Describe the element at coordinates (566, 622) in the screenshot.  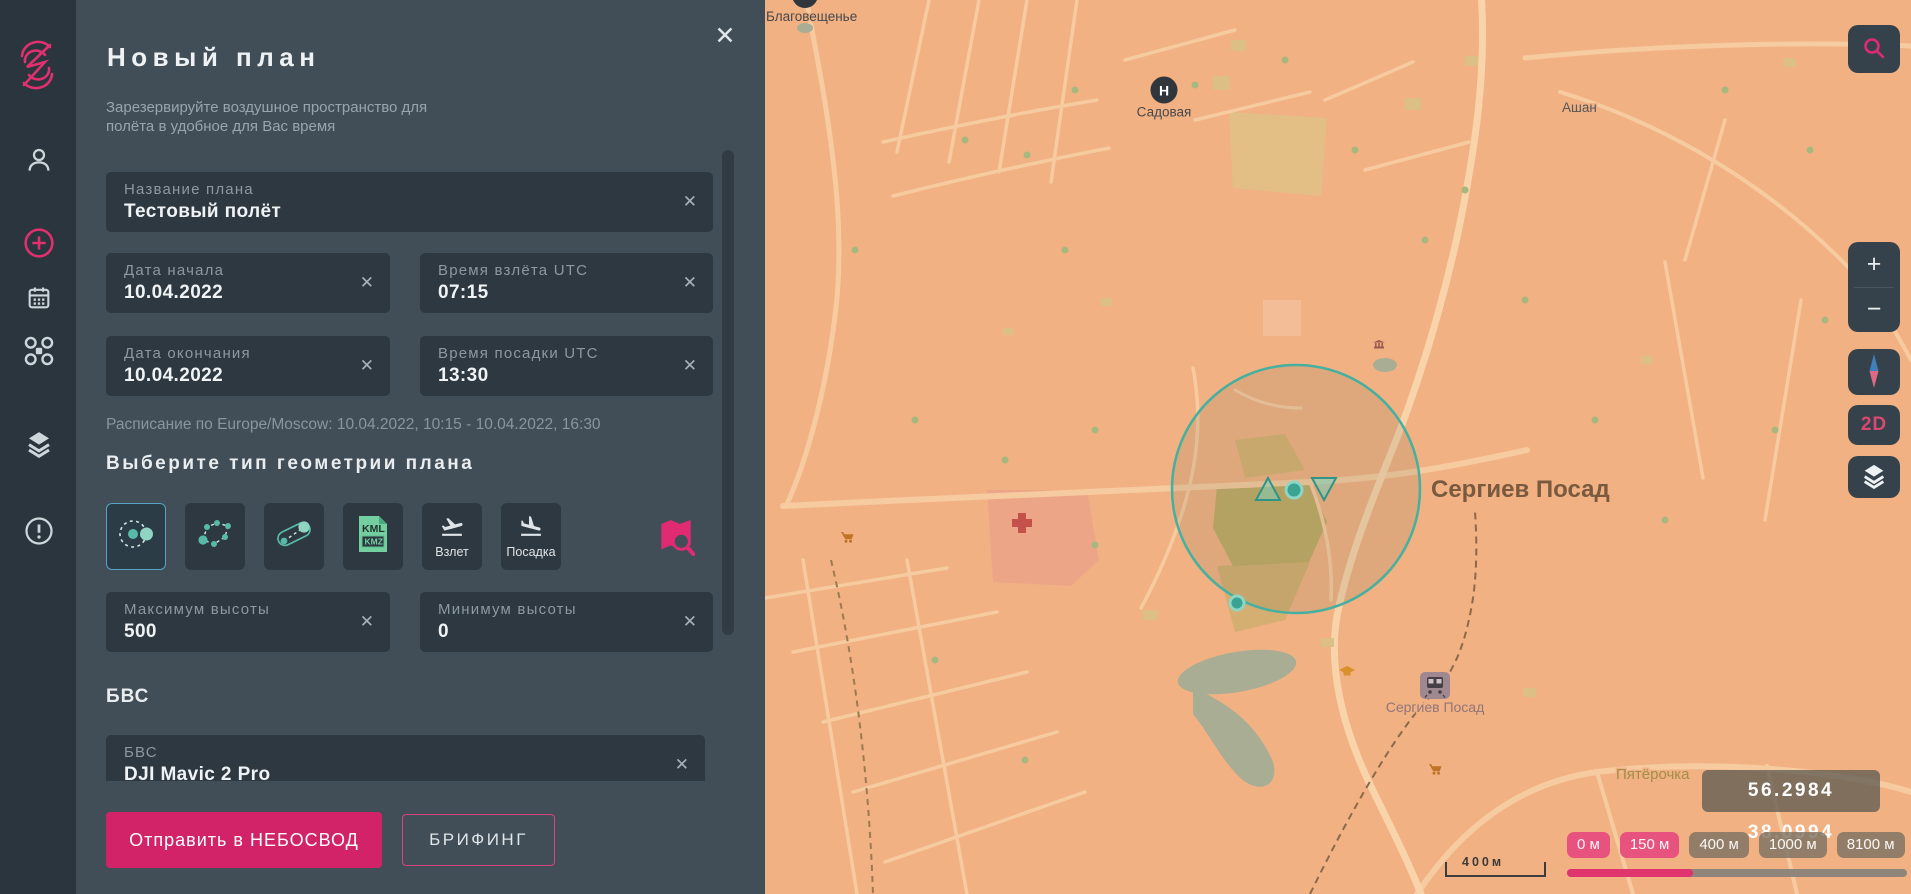
I see `min-altitude-field: Минимум высоты 0 ✕` at that location.